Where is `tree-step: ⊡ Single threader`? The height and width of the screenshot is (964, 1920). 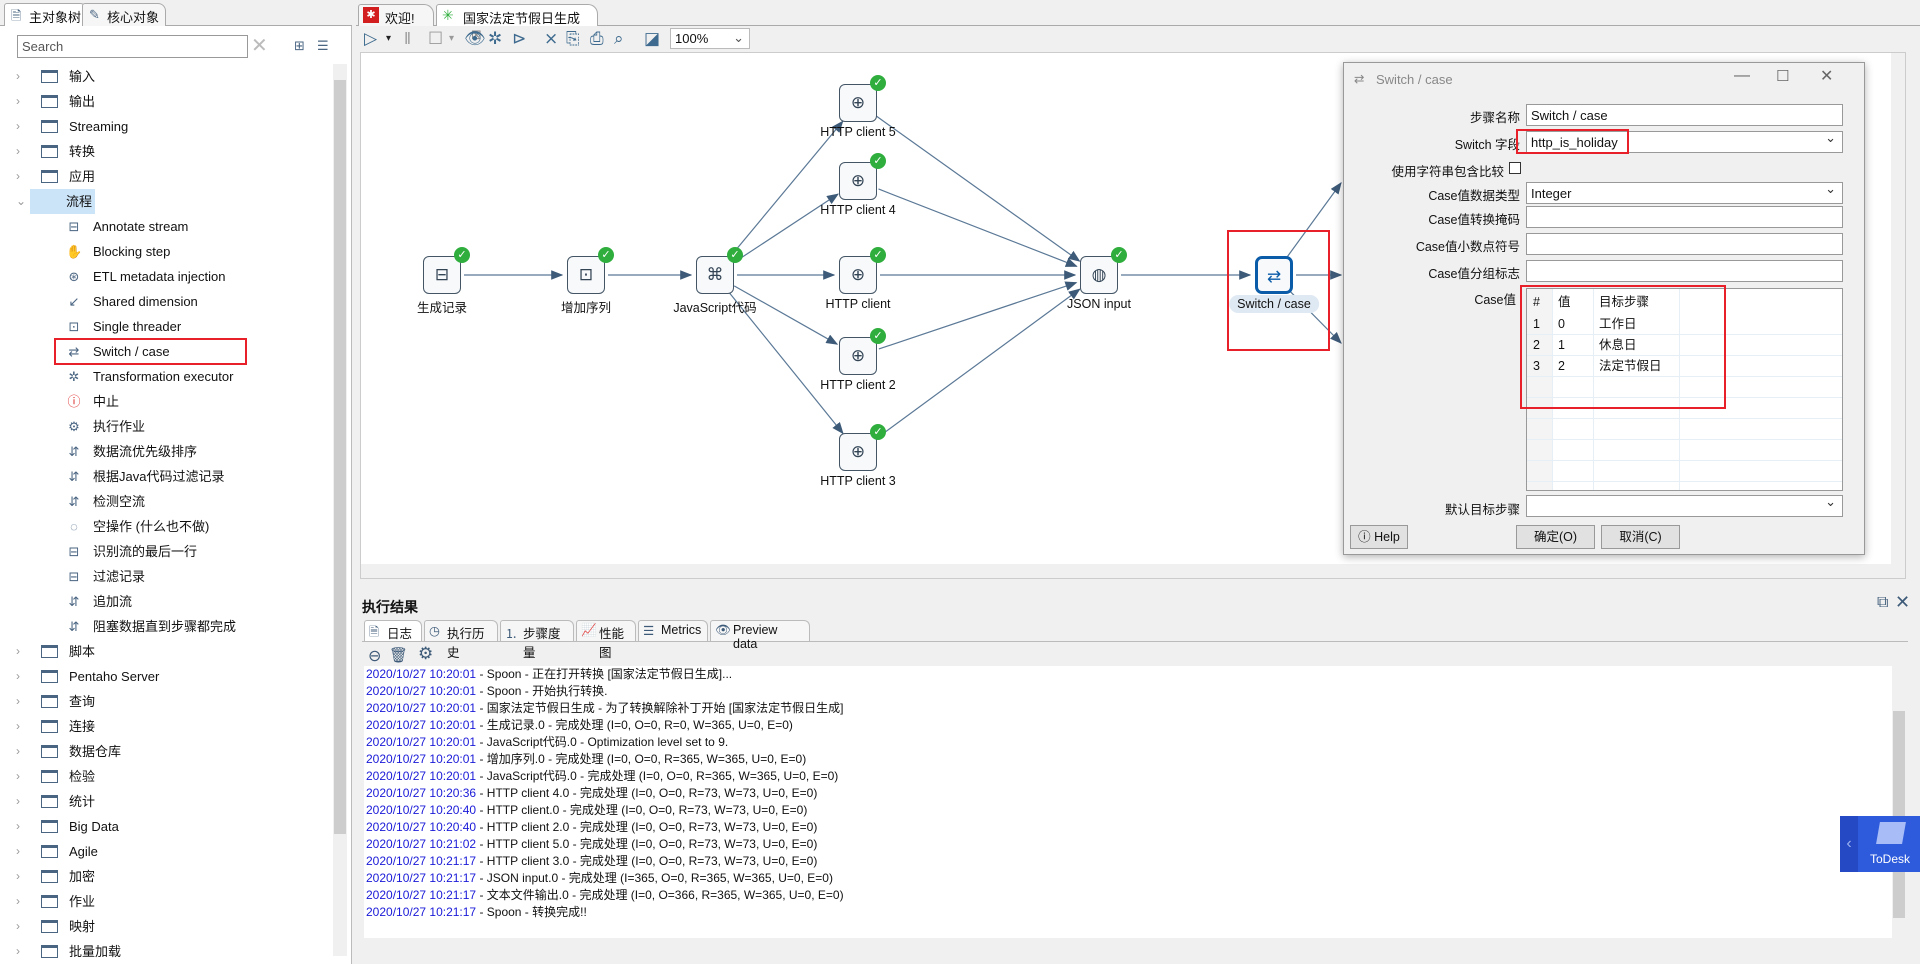
tree-step: ⊡ Single threader is located at coordinates (166, 326).